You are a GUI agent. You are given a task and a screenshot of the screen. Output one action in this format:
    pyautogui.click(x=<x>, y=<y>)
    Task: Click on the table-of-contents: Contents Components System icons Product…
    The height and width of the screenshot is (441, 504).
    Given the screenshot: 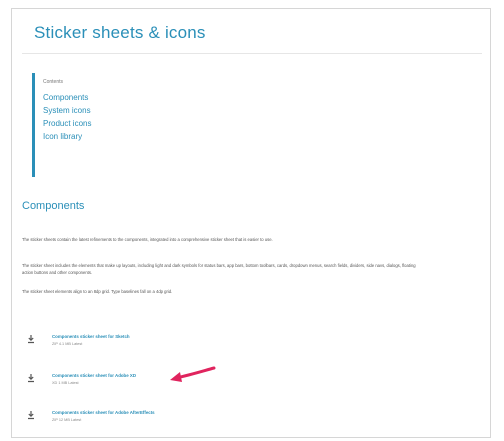 What is the action you would take?
    pyautogui.click(x=132, y=125)
    